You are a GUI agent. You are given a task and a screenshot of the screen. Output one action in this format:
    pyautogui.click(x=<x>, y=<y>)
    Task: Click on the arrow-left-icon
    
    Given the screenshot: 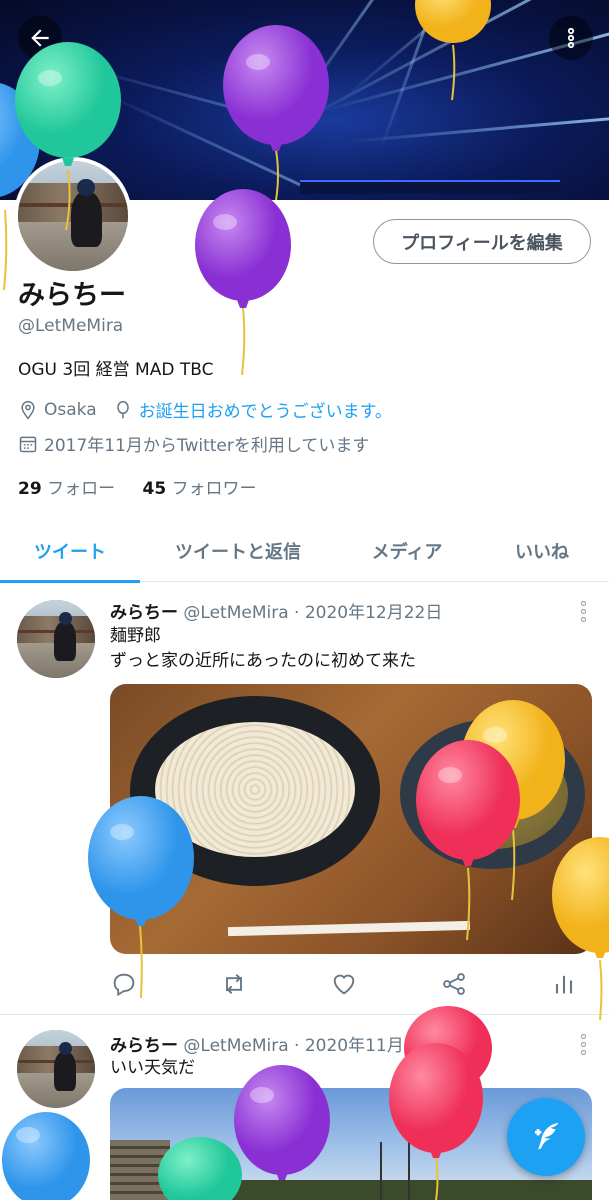 What is the action you would take?
    pyautogui.click(x=40, y=38)
    